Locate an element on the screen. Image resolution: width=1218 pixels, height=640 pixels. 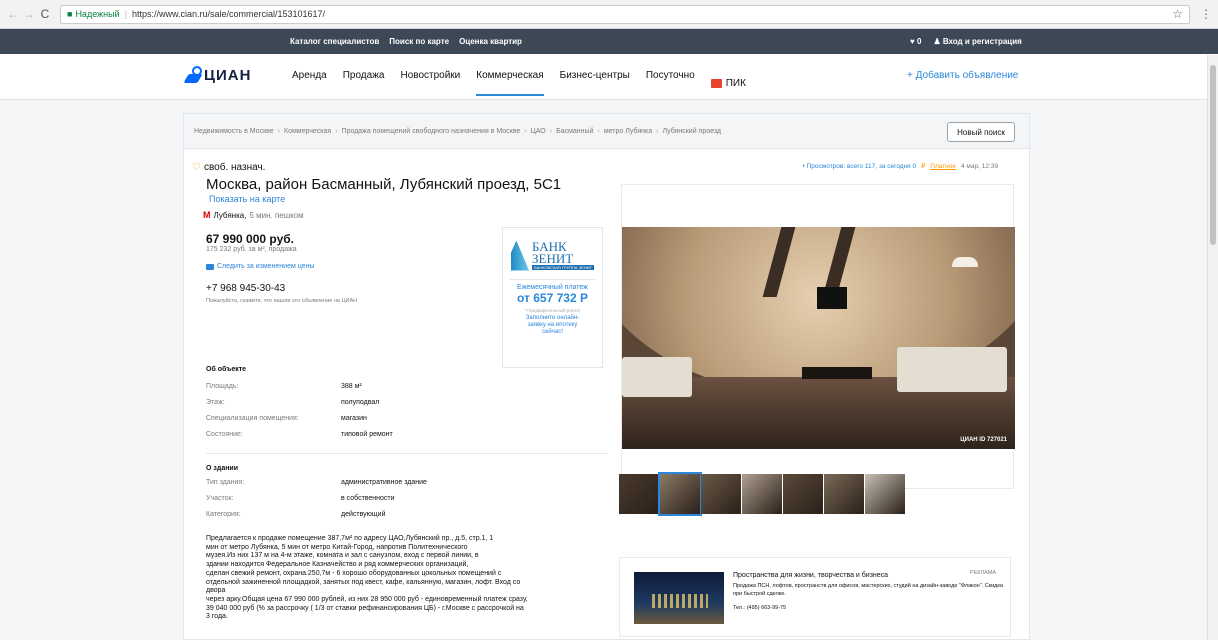
metro-name: Лубянка, is located at coordinates (230, 215).